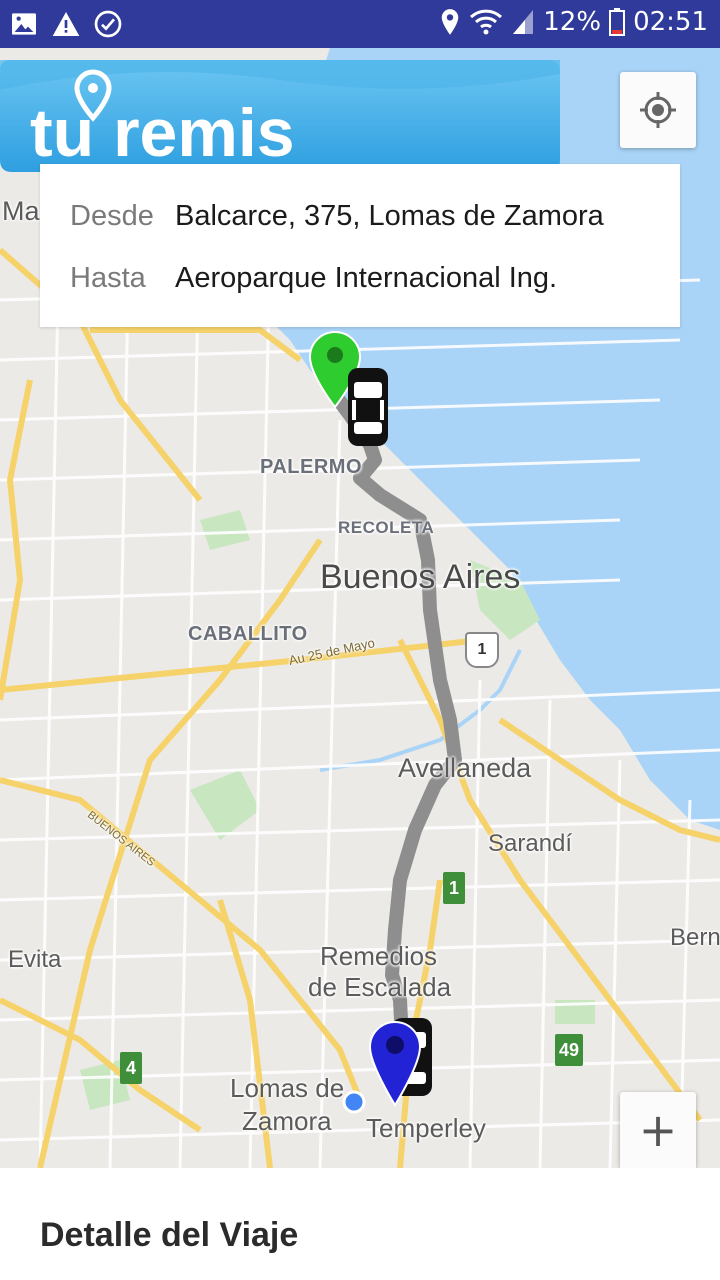 This screenshot has height=1280, width=720. I want to click on crosshair-icon, so click(658, 110).